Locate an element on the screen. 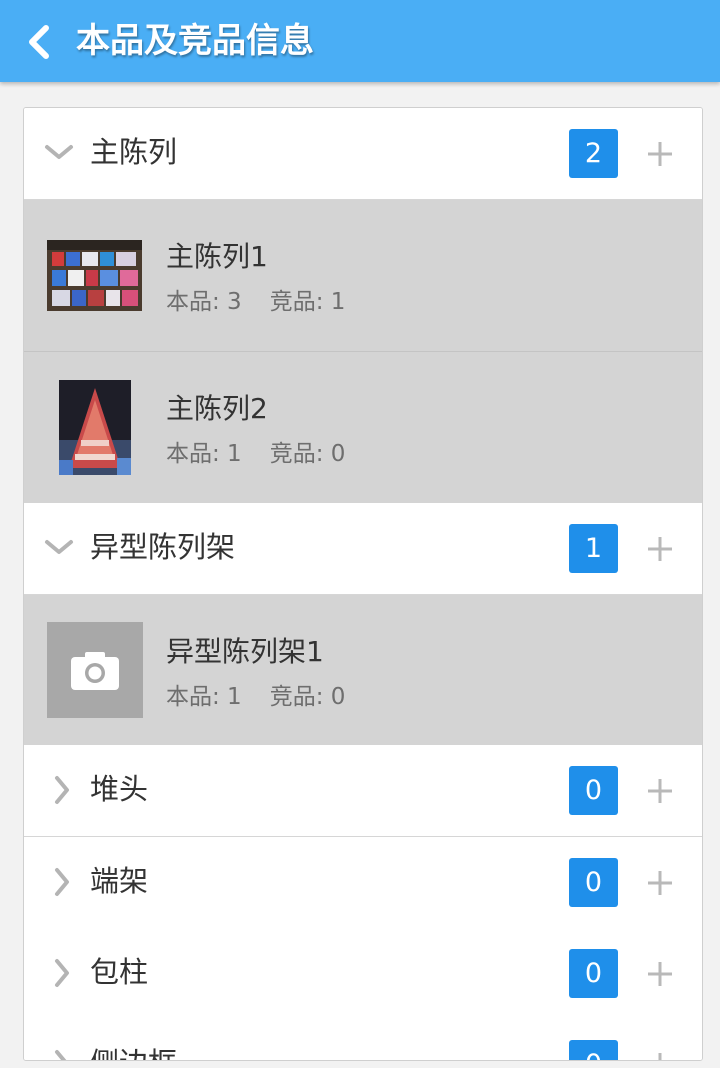 The image size is (720, 1068). section-label: 包柱 is located at coordinates (119, 972).